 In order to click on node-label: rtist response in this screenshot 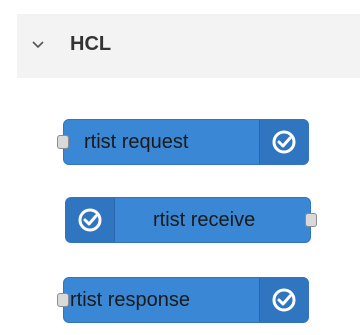, I will do `click(130, 300)`.